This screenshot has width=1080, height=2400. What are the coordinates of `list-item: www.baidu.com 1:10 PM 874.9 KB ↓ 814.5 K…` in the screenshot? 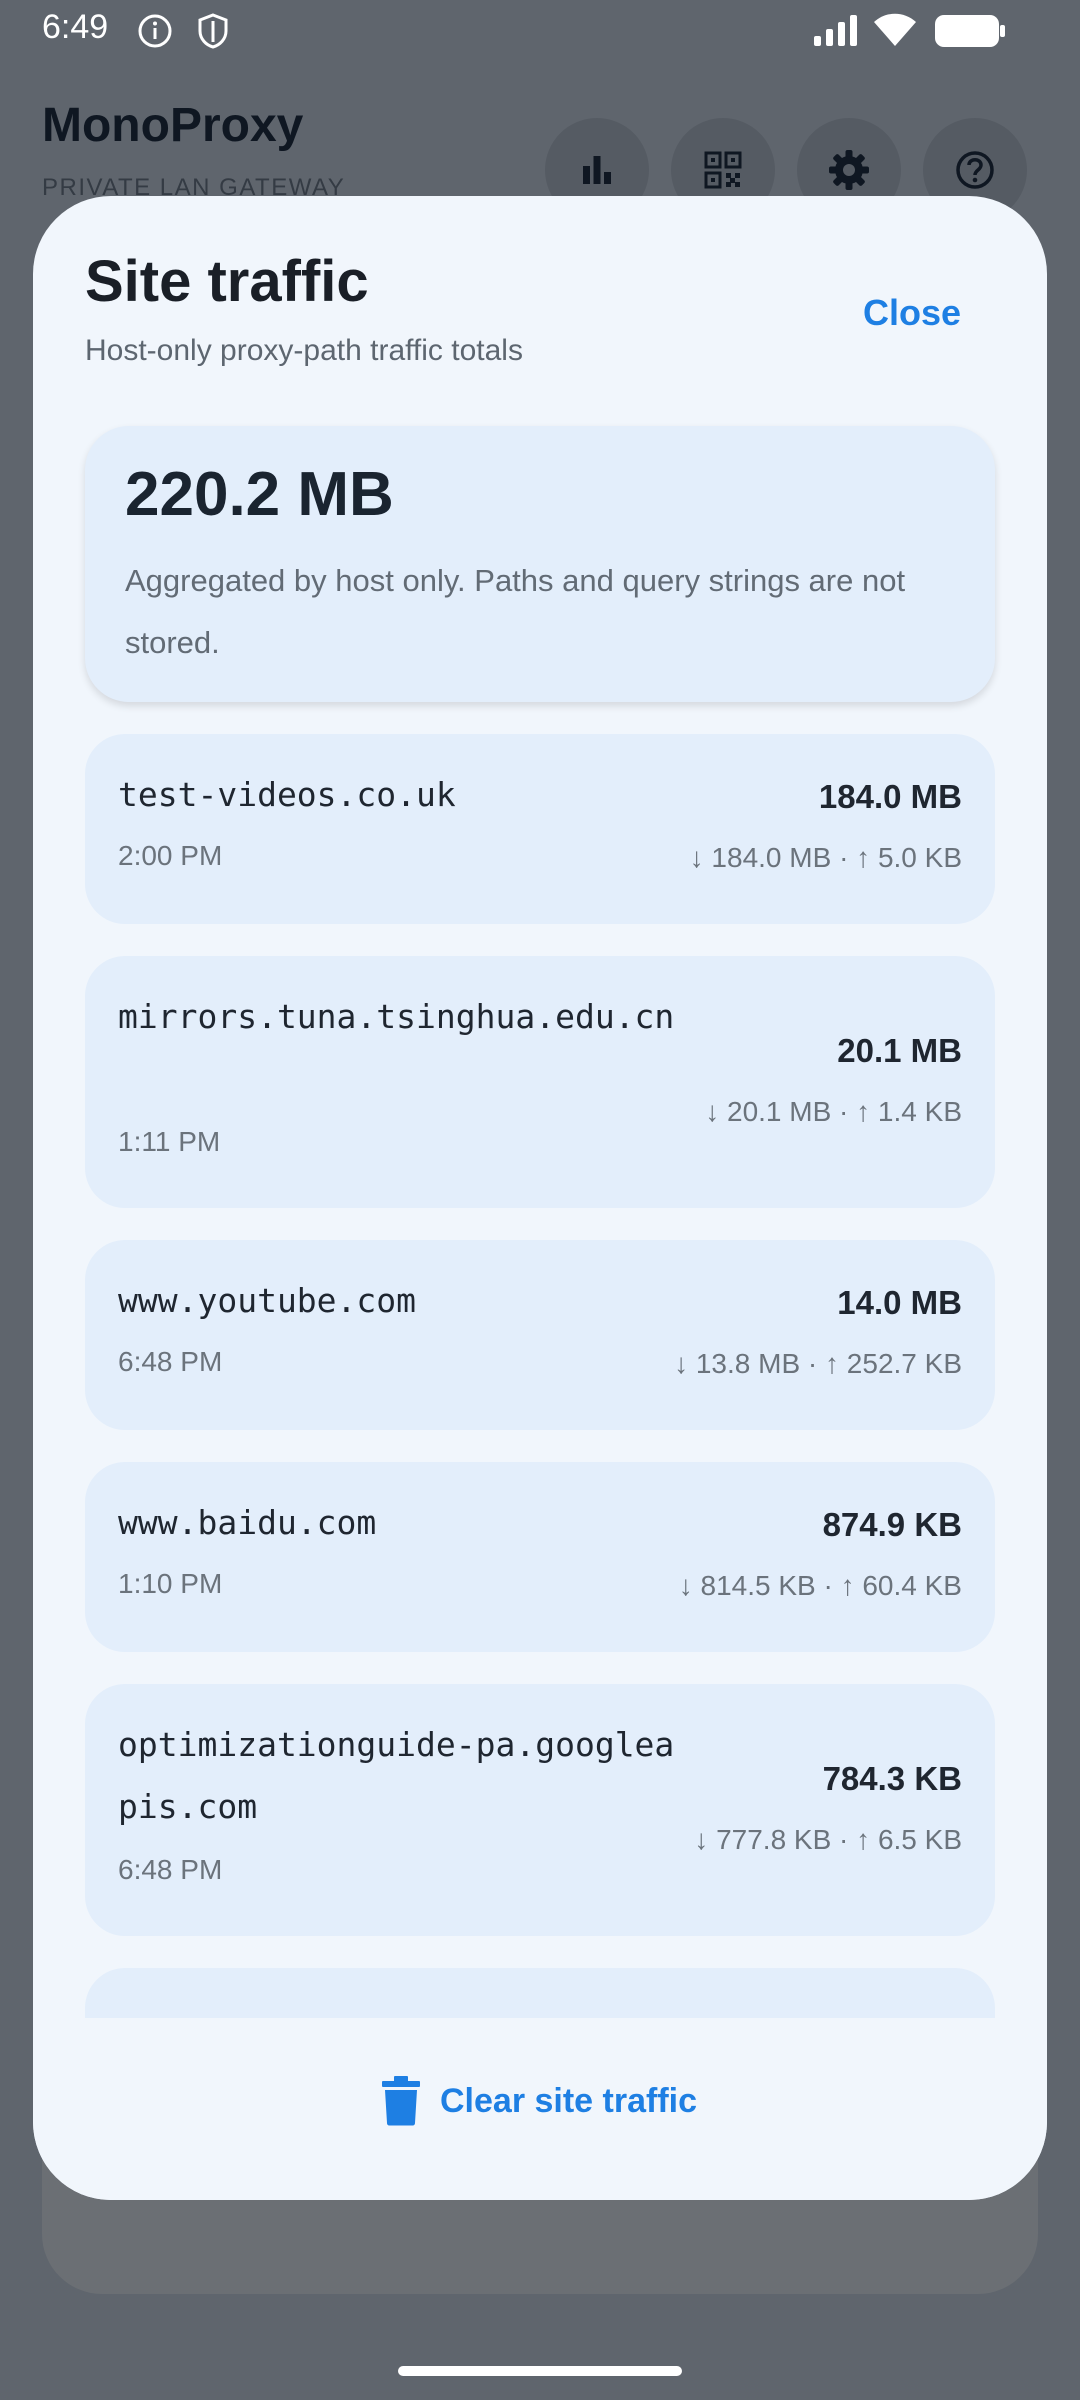 It's located at (540, 1557).